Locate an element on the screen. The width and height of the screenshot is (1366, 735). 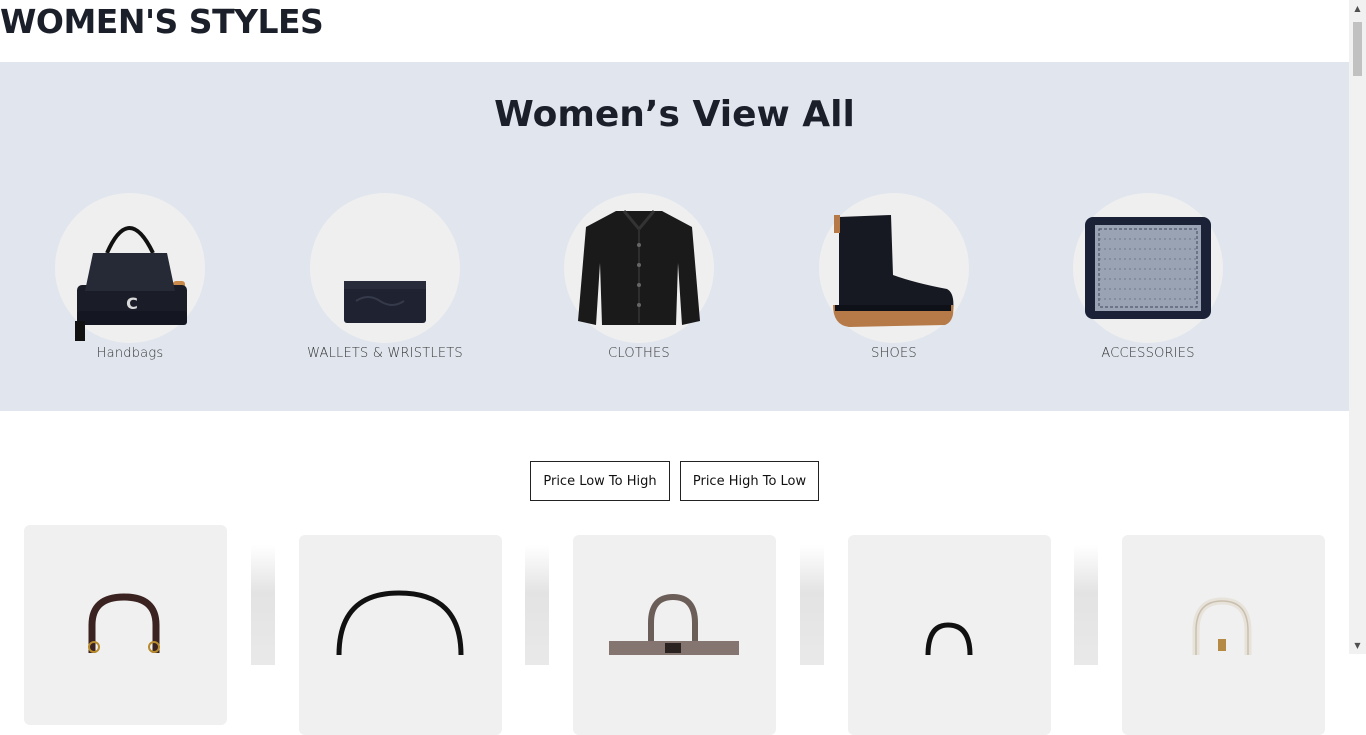
category-circle: C is located at coordinates (130, 268).